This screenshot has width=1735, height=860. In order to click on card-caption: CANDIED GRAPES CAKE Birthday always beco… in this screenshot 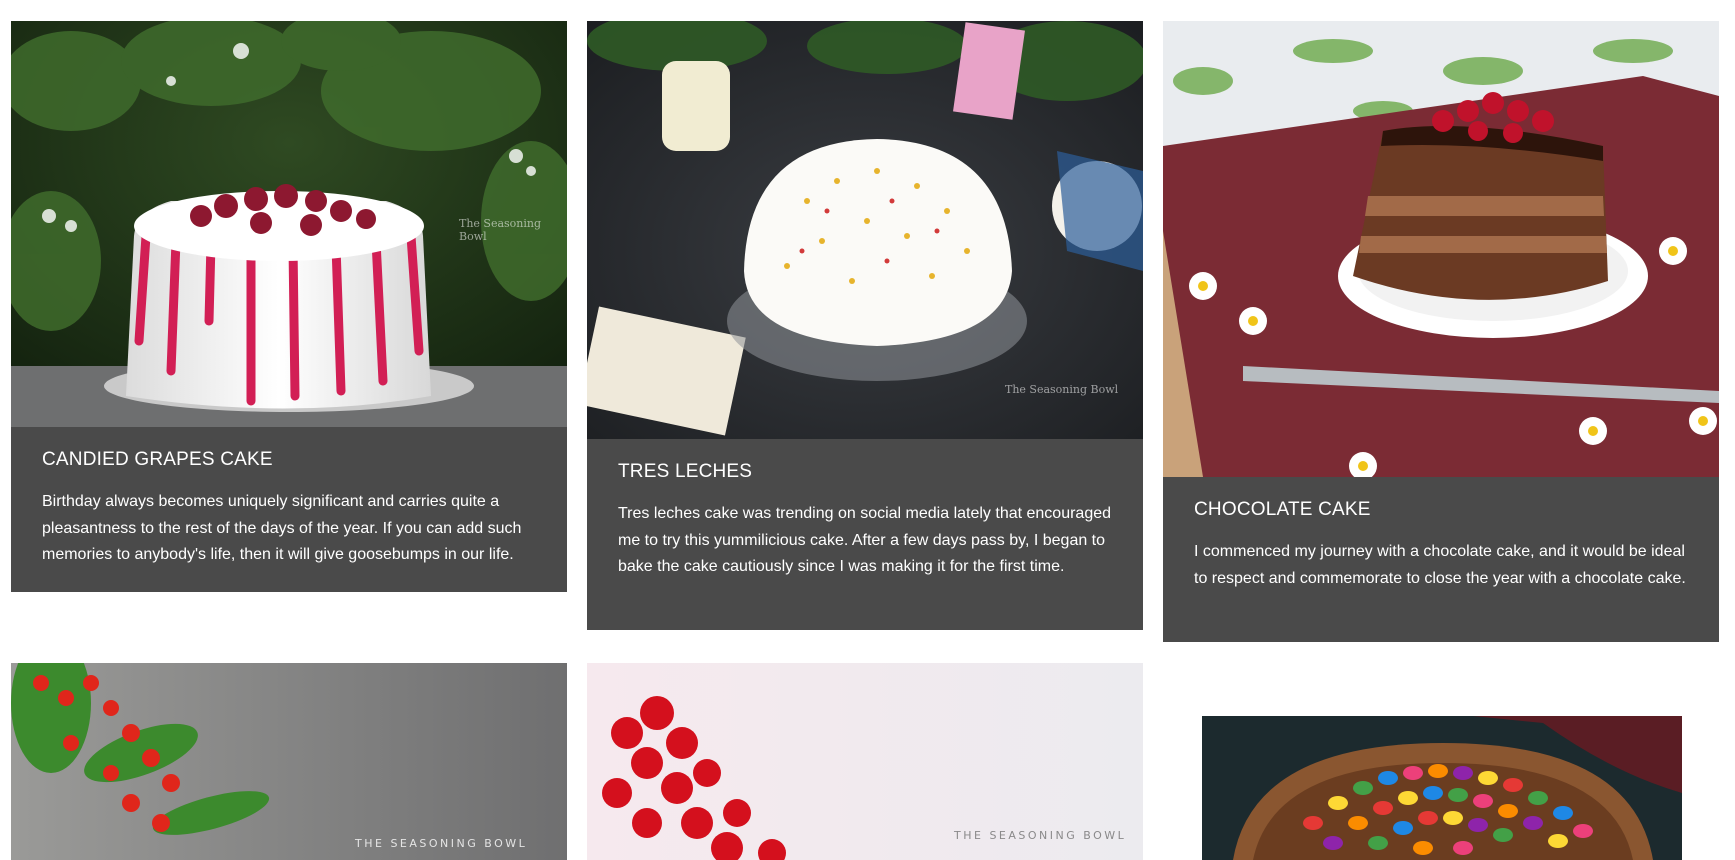, I will do `click(289, 509)`.